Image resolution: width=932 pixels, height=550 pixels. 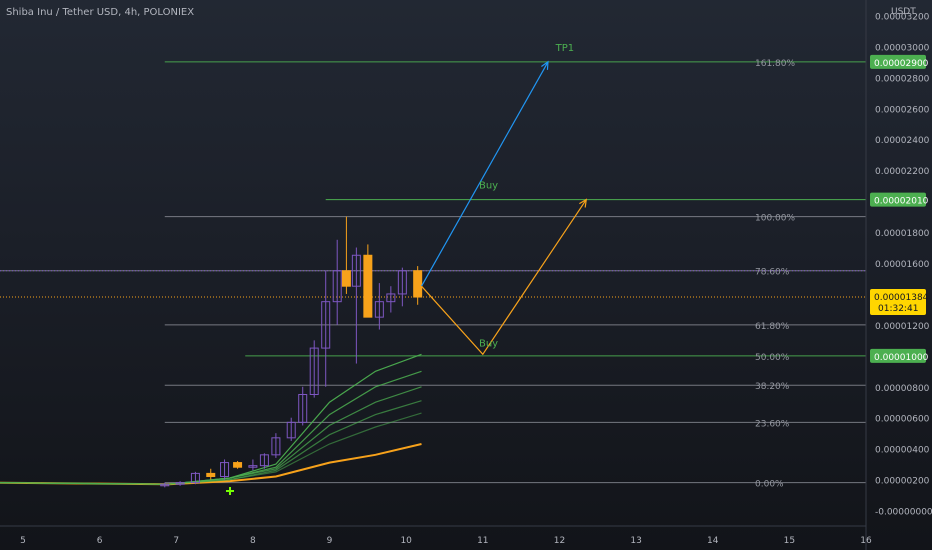 What do you see at coordinates (902, 420) in the screenshot?
I see `y-tick-label: 0.00000600` at bounding box center [902, 420].